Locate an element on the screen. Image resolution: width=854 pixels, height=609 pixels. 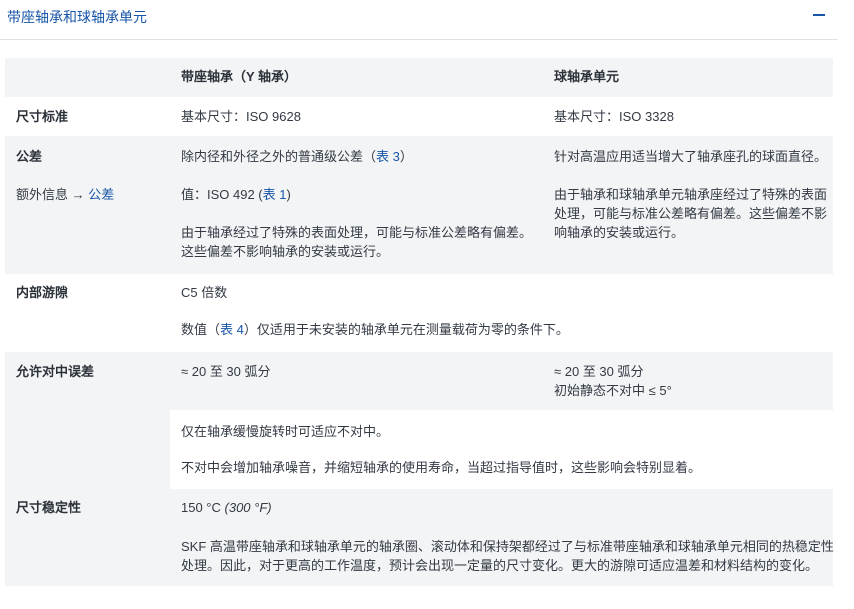
misalignment-col2-line1: ≈ 20 至 30 弧分 is located at coordinates (599, 371).